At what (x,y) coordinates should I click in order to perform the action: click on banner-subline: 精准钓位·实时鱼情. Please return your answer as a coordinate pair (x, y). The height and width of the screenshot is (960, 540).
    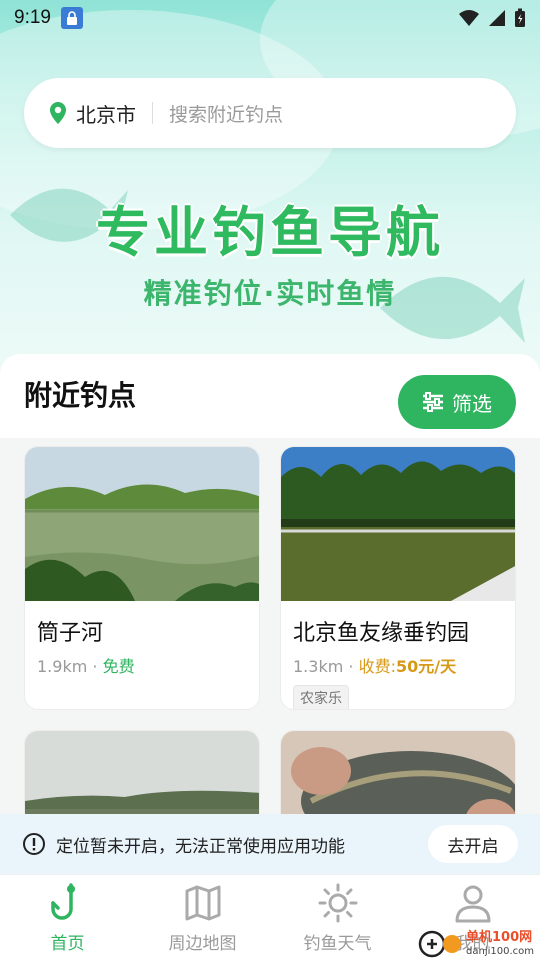
    Looking at the image, I should click on (270, 293).